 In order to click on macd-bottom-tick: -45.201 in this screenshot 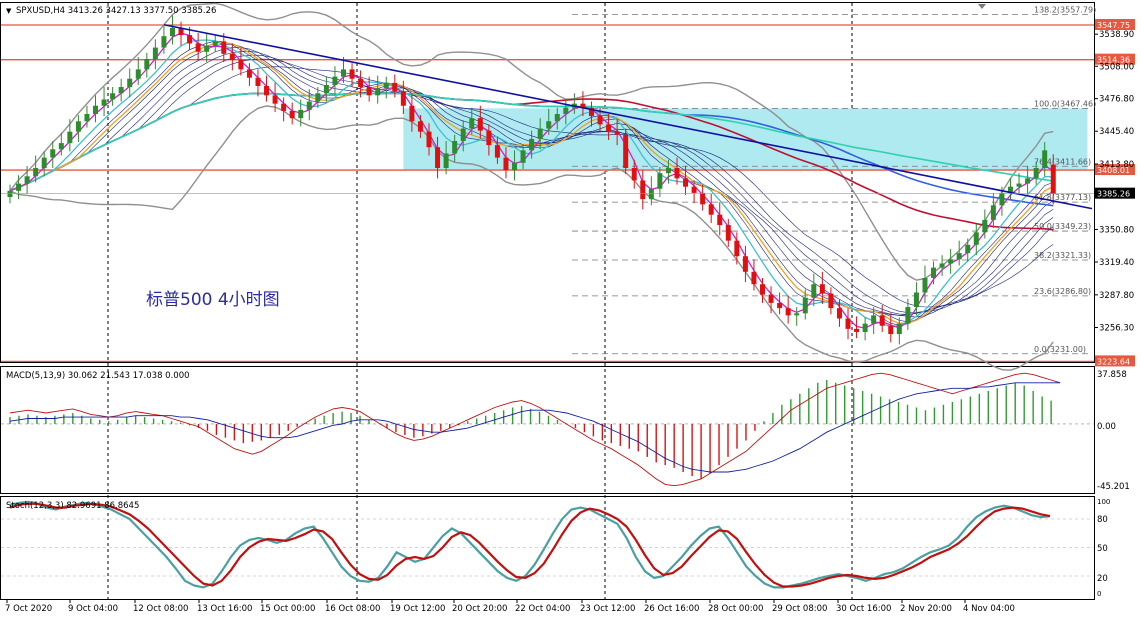, I will do `click(1113, 487)`.